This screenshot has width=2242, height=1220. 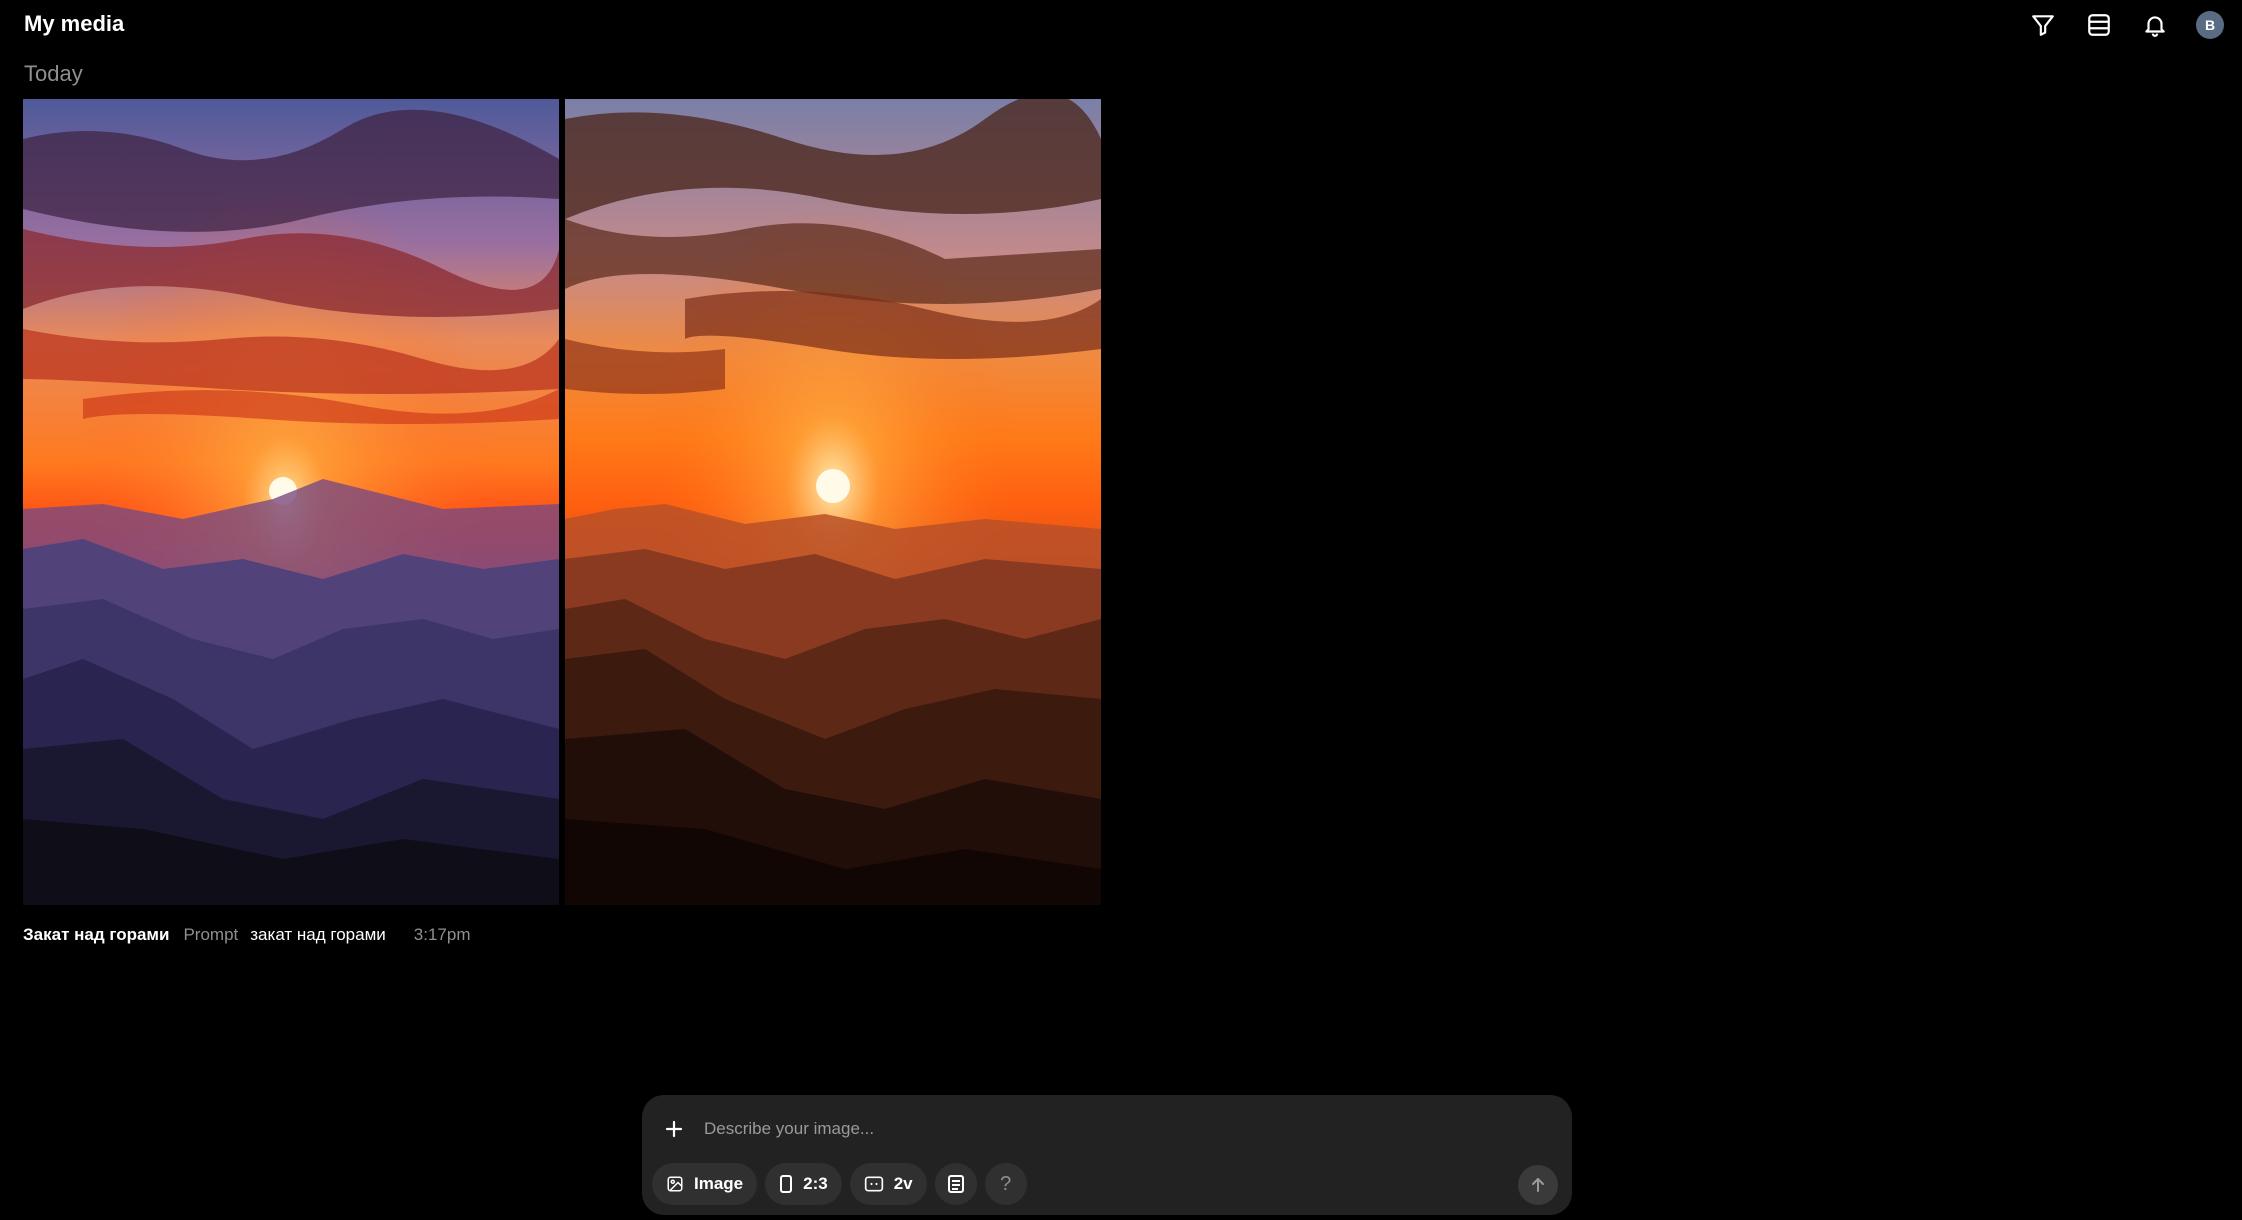 I want to click on prompt-text: закат над горами, so click(x=318, y=934).